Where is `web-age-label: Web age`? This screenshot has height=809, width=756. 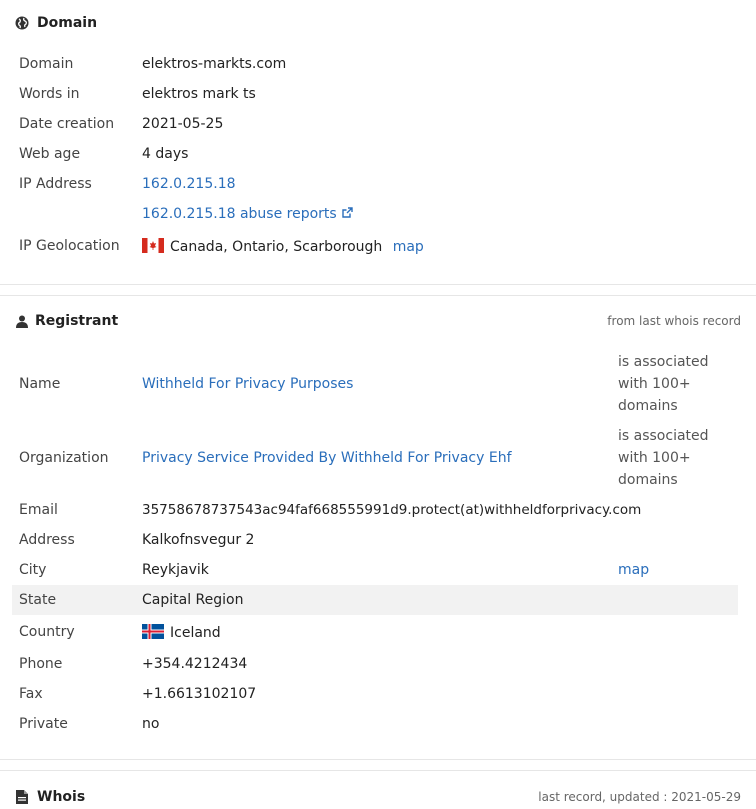 web-age-label: Web age is located at coordinates (50, 154).